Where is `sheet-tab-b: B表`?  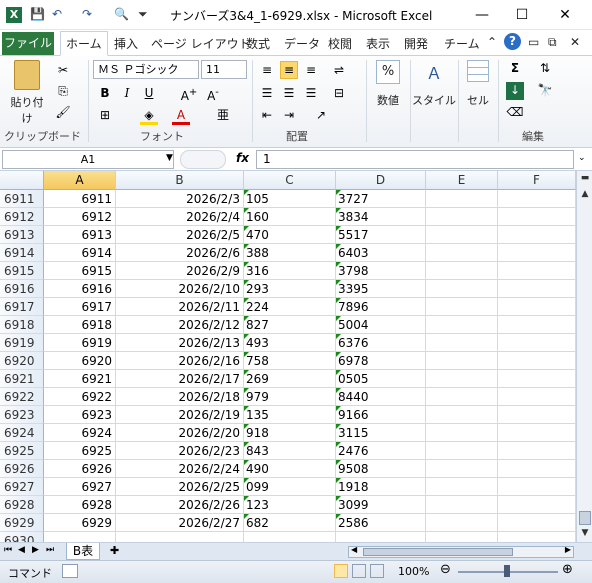 sheet-tab-b: B表 is located at coordinates (83, 551).